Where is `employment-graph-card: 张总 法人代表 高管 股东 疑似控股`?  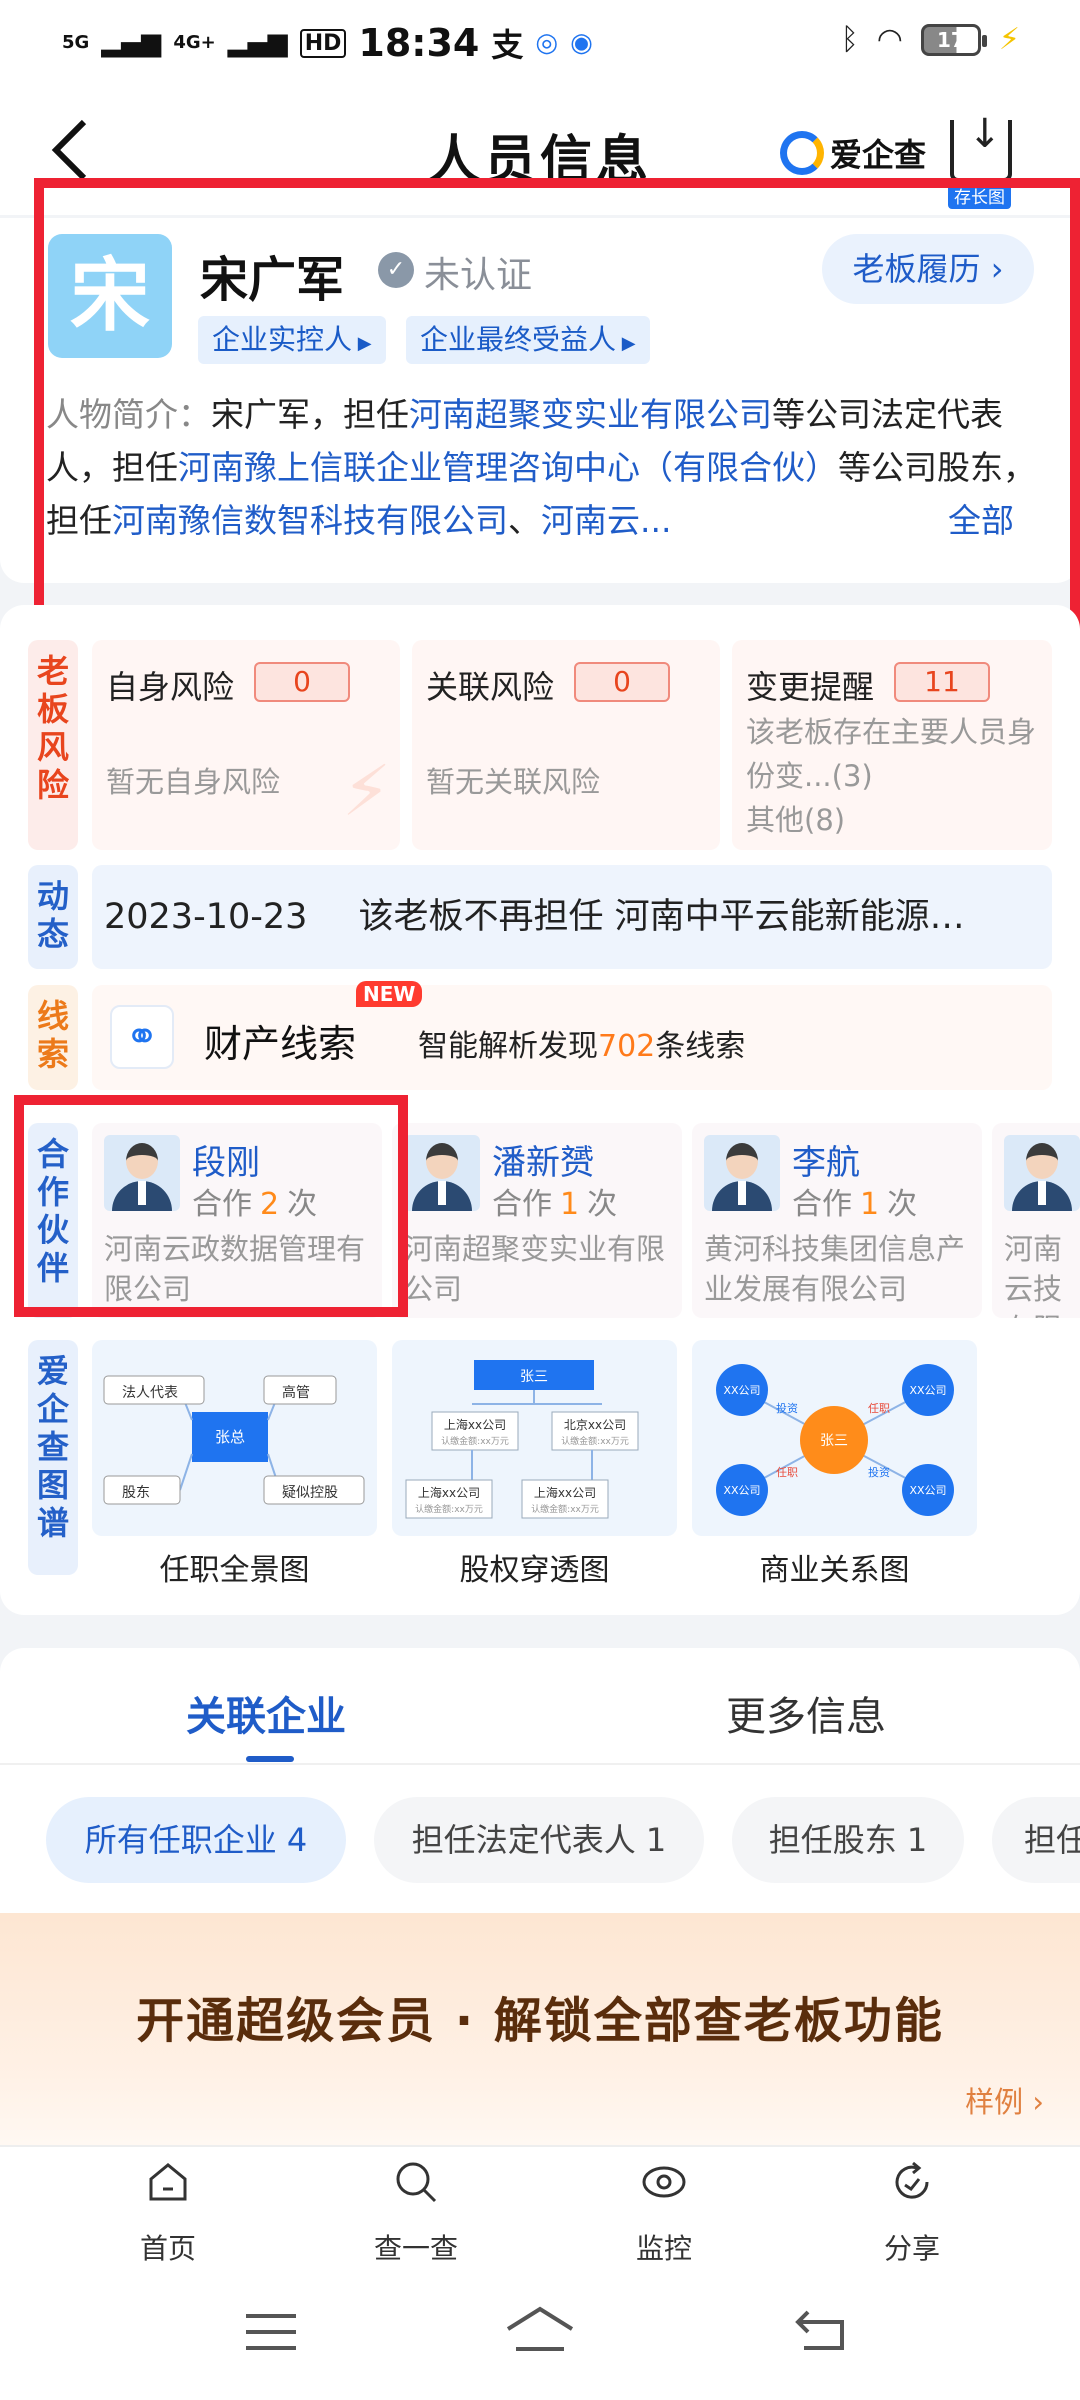
employment-graph-card: 张总 法人代表 高管 股东 疑似控股 is located at coordinates (234, 1438).